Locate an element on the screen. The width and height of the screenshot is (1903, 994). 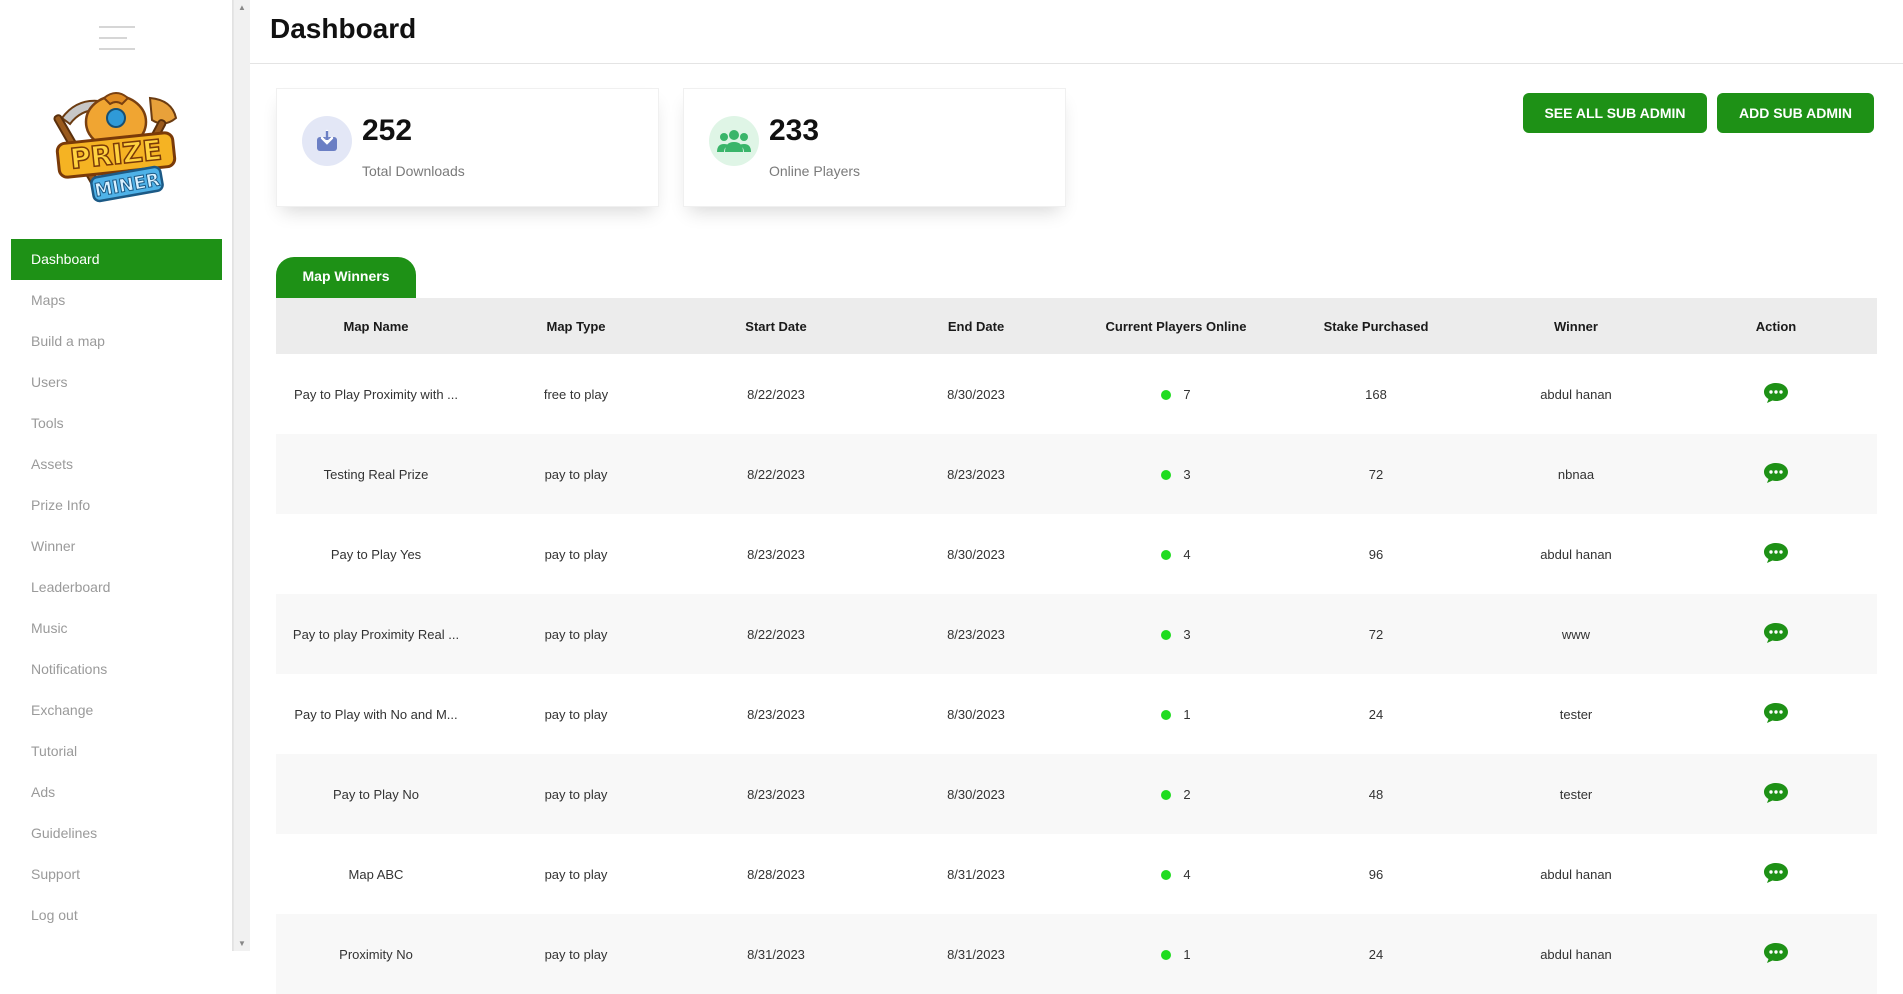
sidebar-scrollbar: ▲ ▼ is located at coordinates (241, 475).